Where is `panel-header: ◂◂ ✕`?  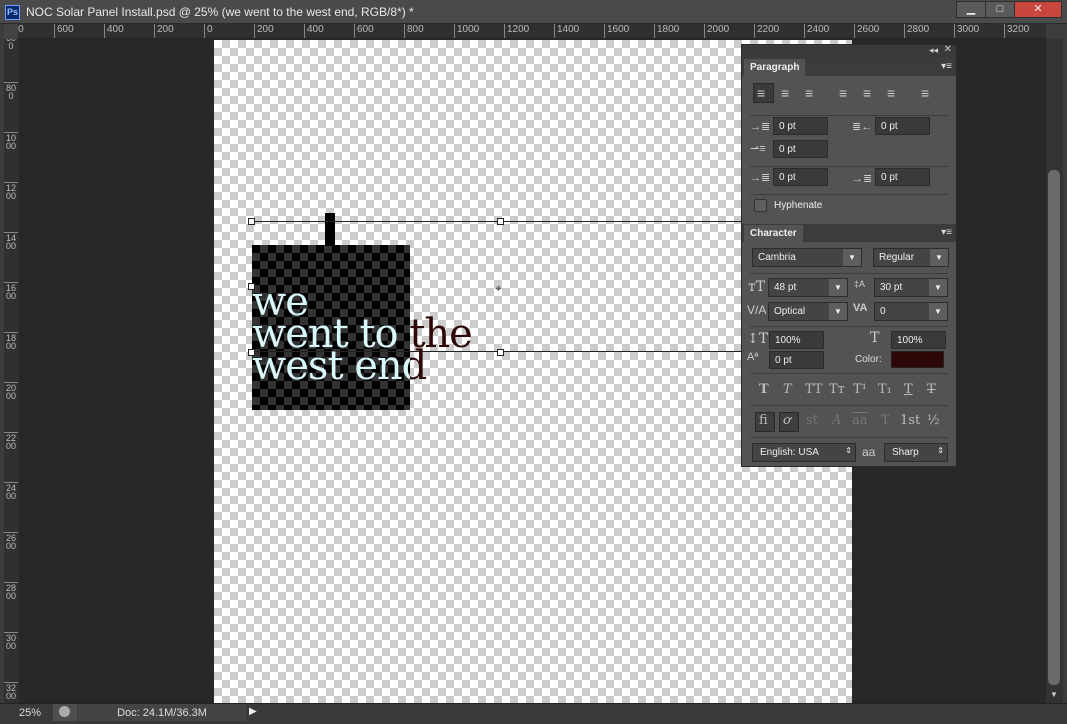
panel-header: ◂◂ ✕ is located at coordinates (849, 51).